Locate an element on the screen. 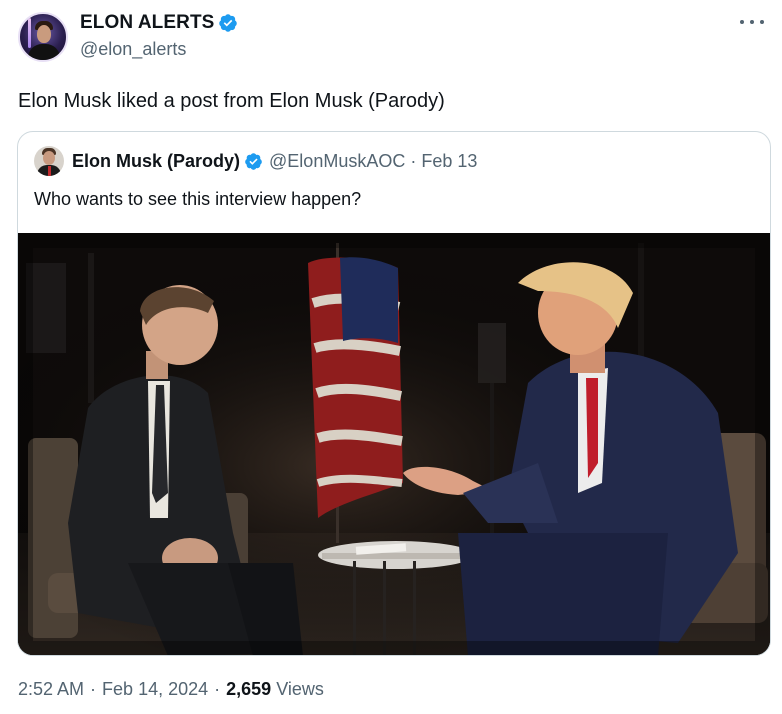  more-dots-icon is located at coordinates (752, 22).